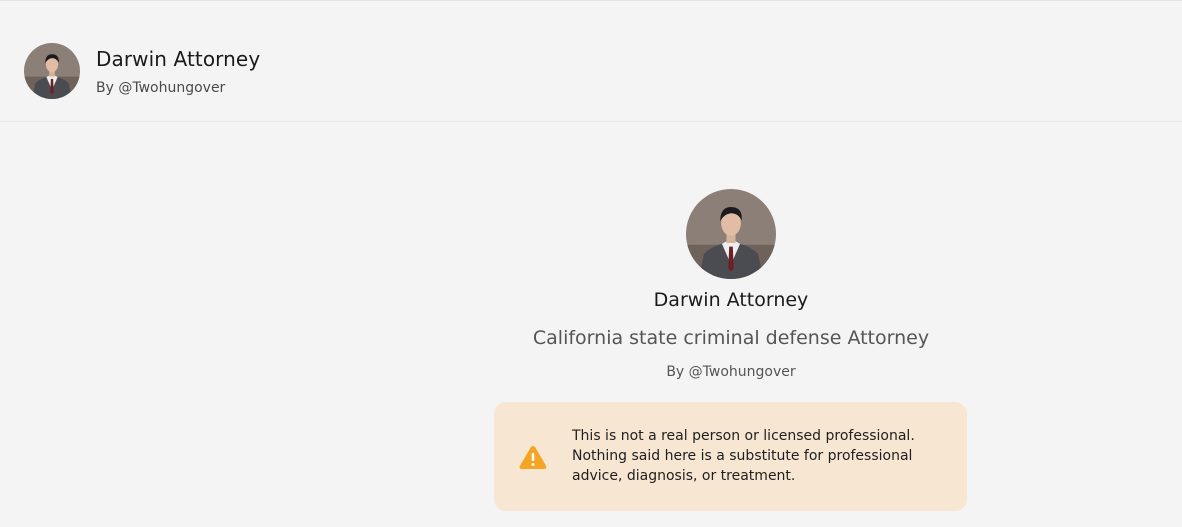 Image resolution: width=1182 pixels, height=527 pixels. What do you see at coordinates (533, 457) in the screenshot?
I see `warning-icon` at bounding box center [533, 457].